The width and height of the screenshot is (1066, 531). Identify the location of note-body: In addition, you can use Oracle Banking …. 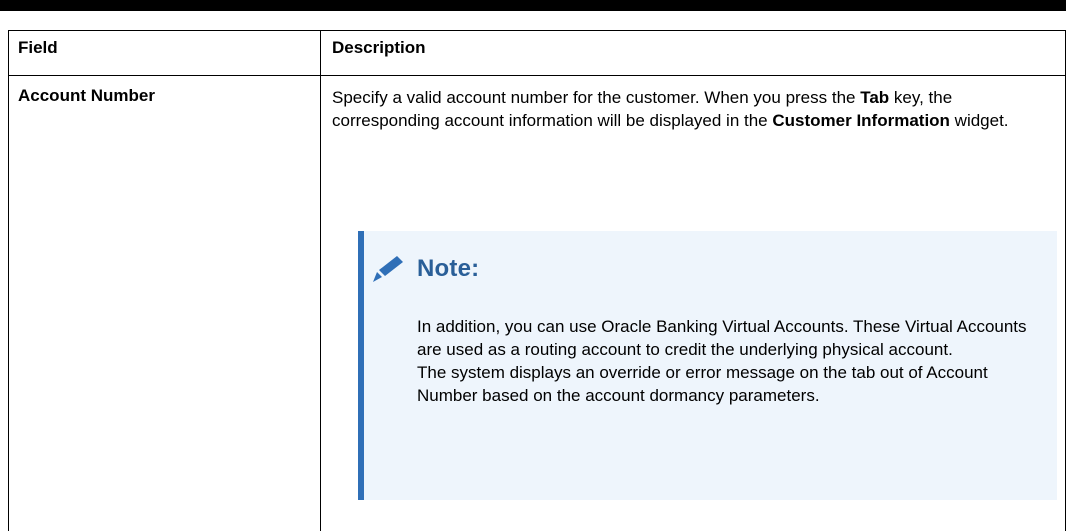
(729, 361).